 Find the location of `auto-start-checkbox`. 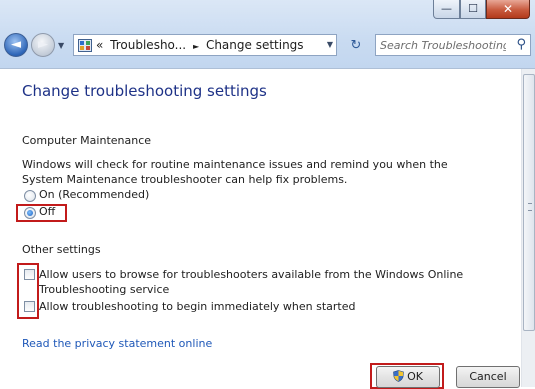

auto-start-checkbox is located at coordinates (29, 306).